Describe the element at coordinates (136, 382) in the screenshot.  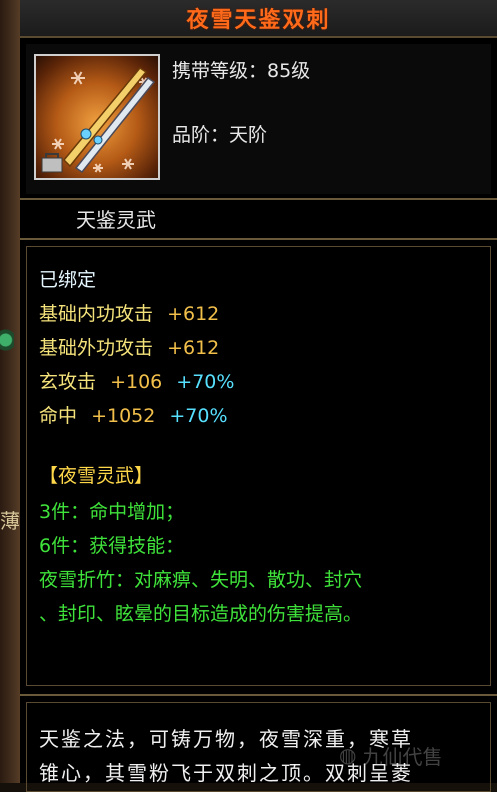
I see `stat-value: +106` at that location.